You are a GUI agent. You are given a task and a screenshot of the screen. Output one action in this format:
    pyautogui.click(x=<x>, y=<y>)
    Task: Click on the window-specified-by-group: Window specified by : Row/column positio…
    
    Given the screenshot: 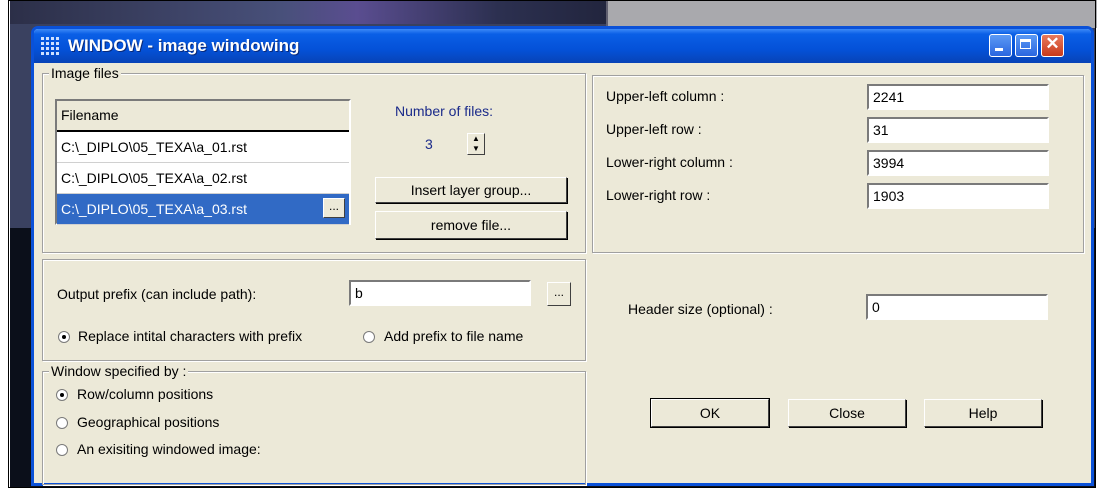 What is the action you would take?
    pyautogui.click(x=314, y=424)
    